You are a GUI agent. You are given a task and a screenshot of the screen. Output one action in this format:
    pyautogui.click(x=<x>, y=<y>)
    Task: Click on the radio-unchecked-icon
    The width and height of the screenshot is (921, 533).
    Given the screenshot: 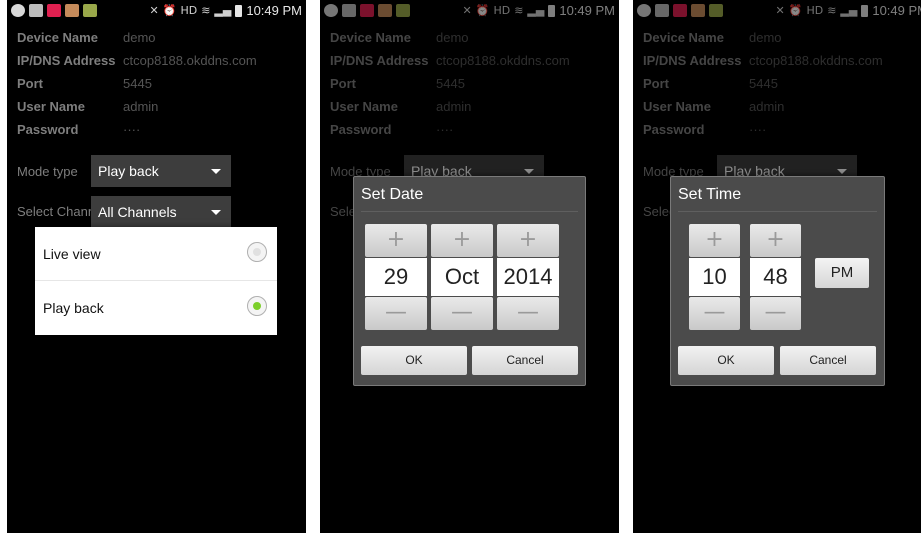 What is the action you would take?
    pyautogui.click(x=257, y=252)
    